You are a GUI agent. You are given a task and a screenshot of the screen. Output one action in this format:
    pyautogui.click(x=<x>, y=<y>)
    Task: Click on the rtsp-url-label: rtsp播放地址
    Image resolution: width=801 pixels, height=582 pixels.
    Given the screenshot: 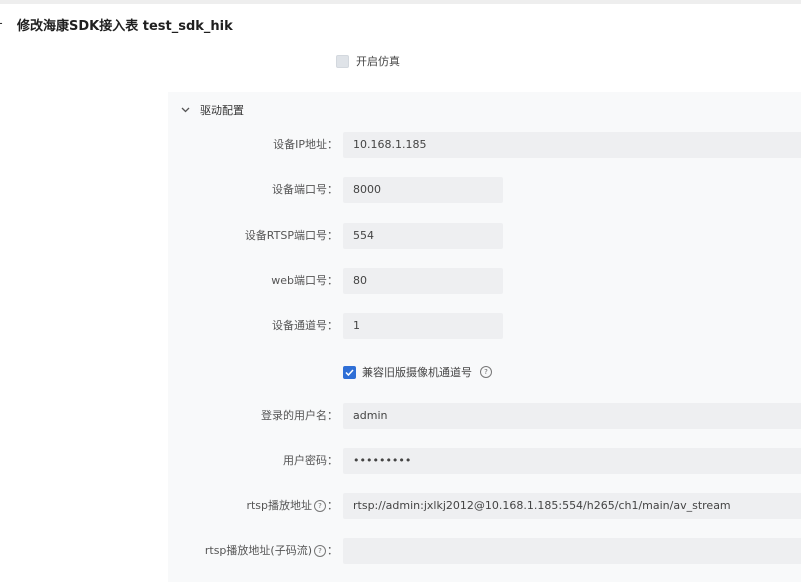 What is the action you would take?
    pyautogui.click(x=279, y=505)
    